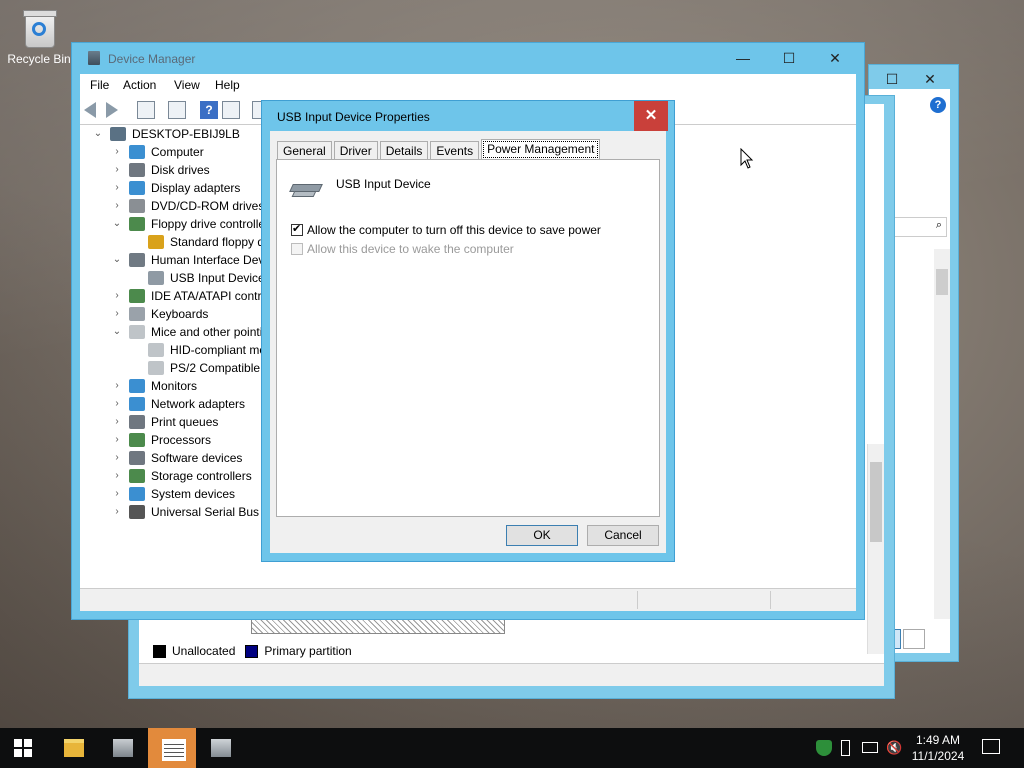  What do you see at coordinates (297, 229) in the screenshot?
I see `allow-turn-off-checkbox` at bounding box center [297, 229].